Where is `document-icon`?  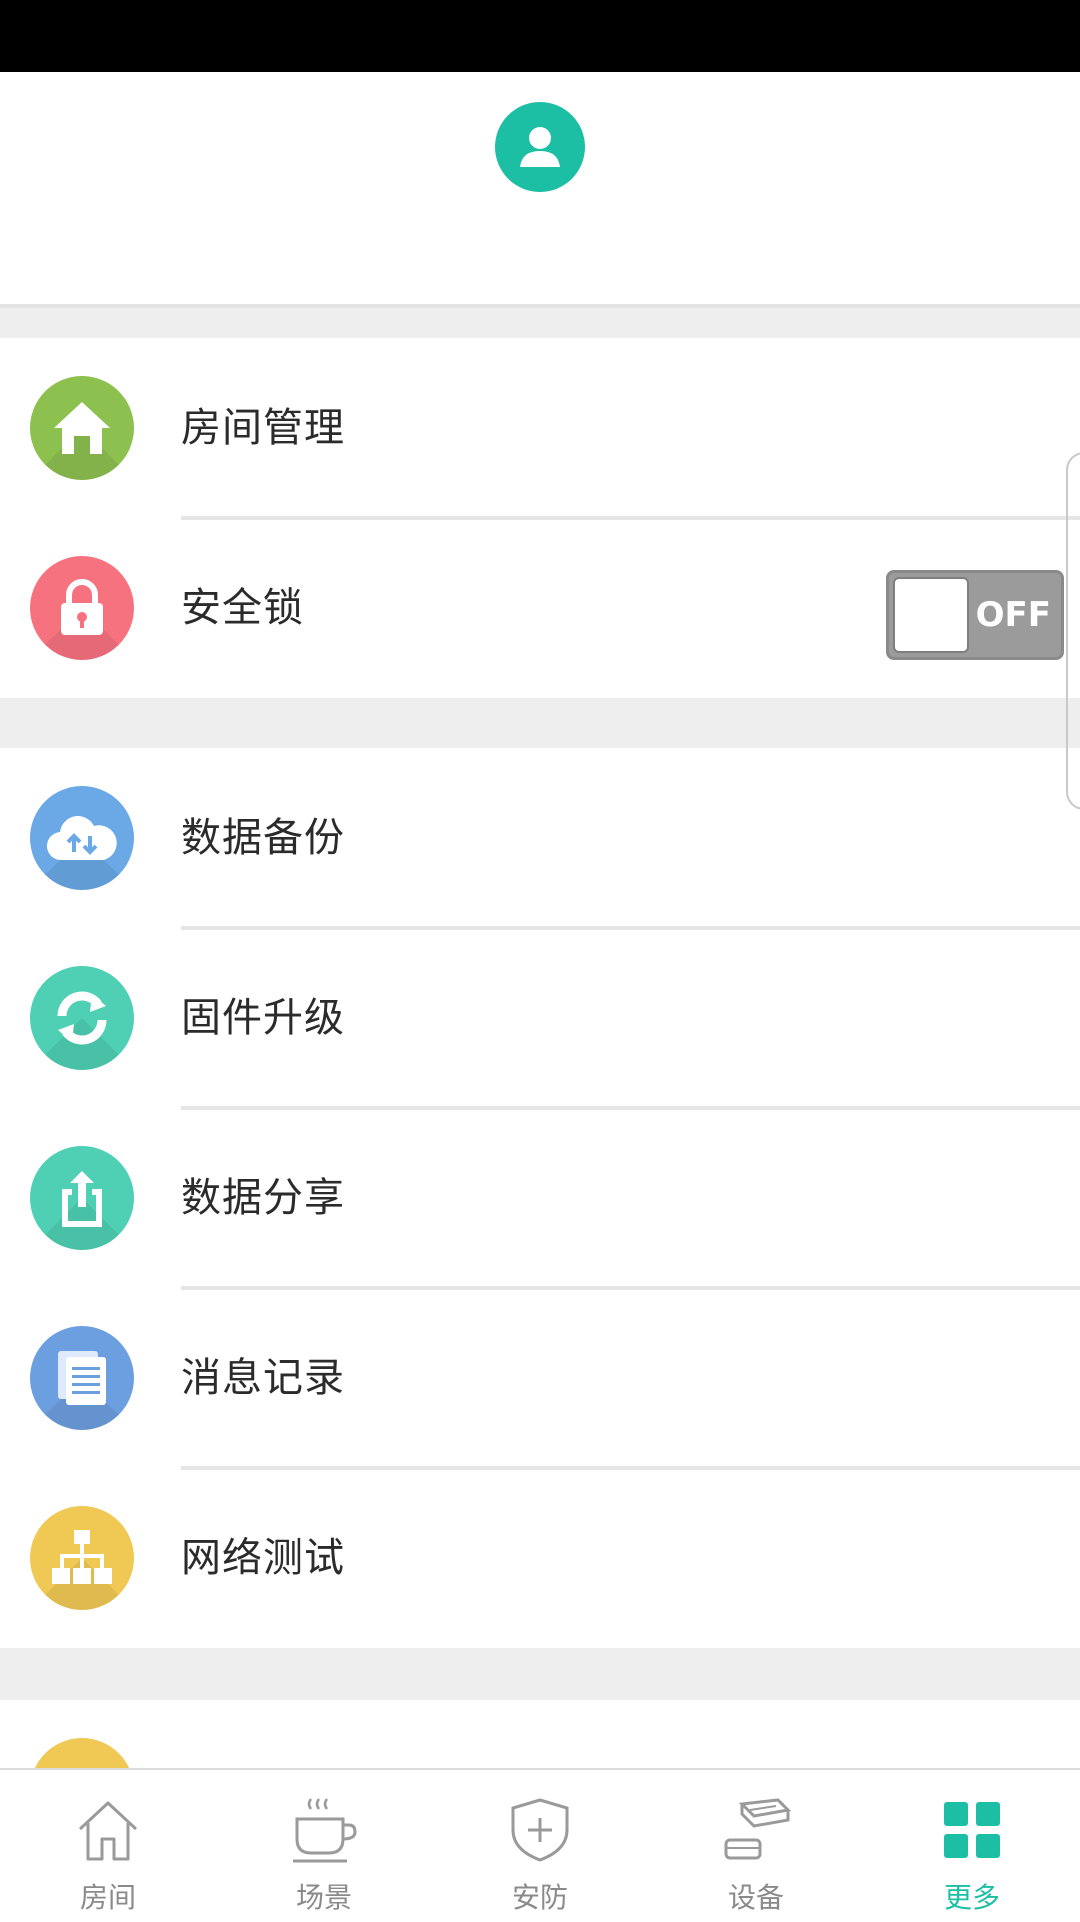 document-icon is located at coordinates (82, 1378).